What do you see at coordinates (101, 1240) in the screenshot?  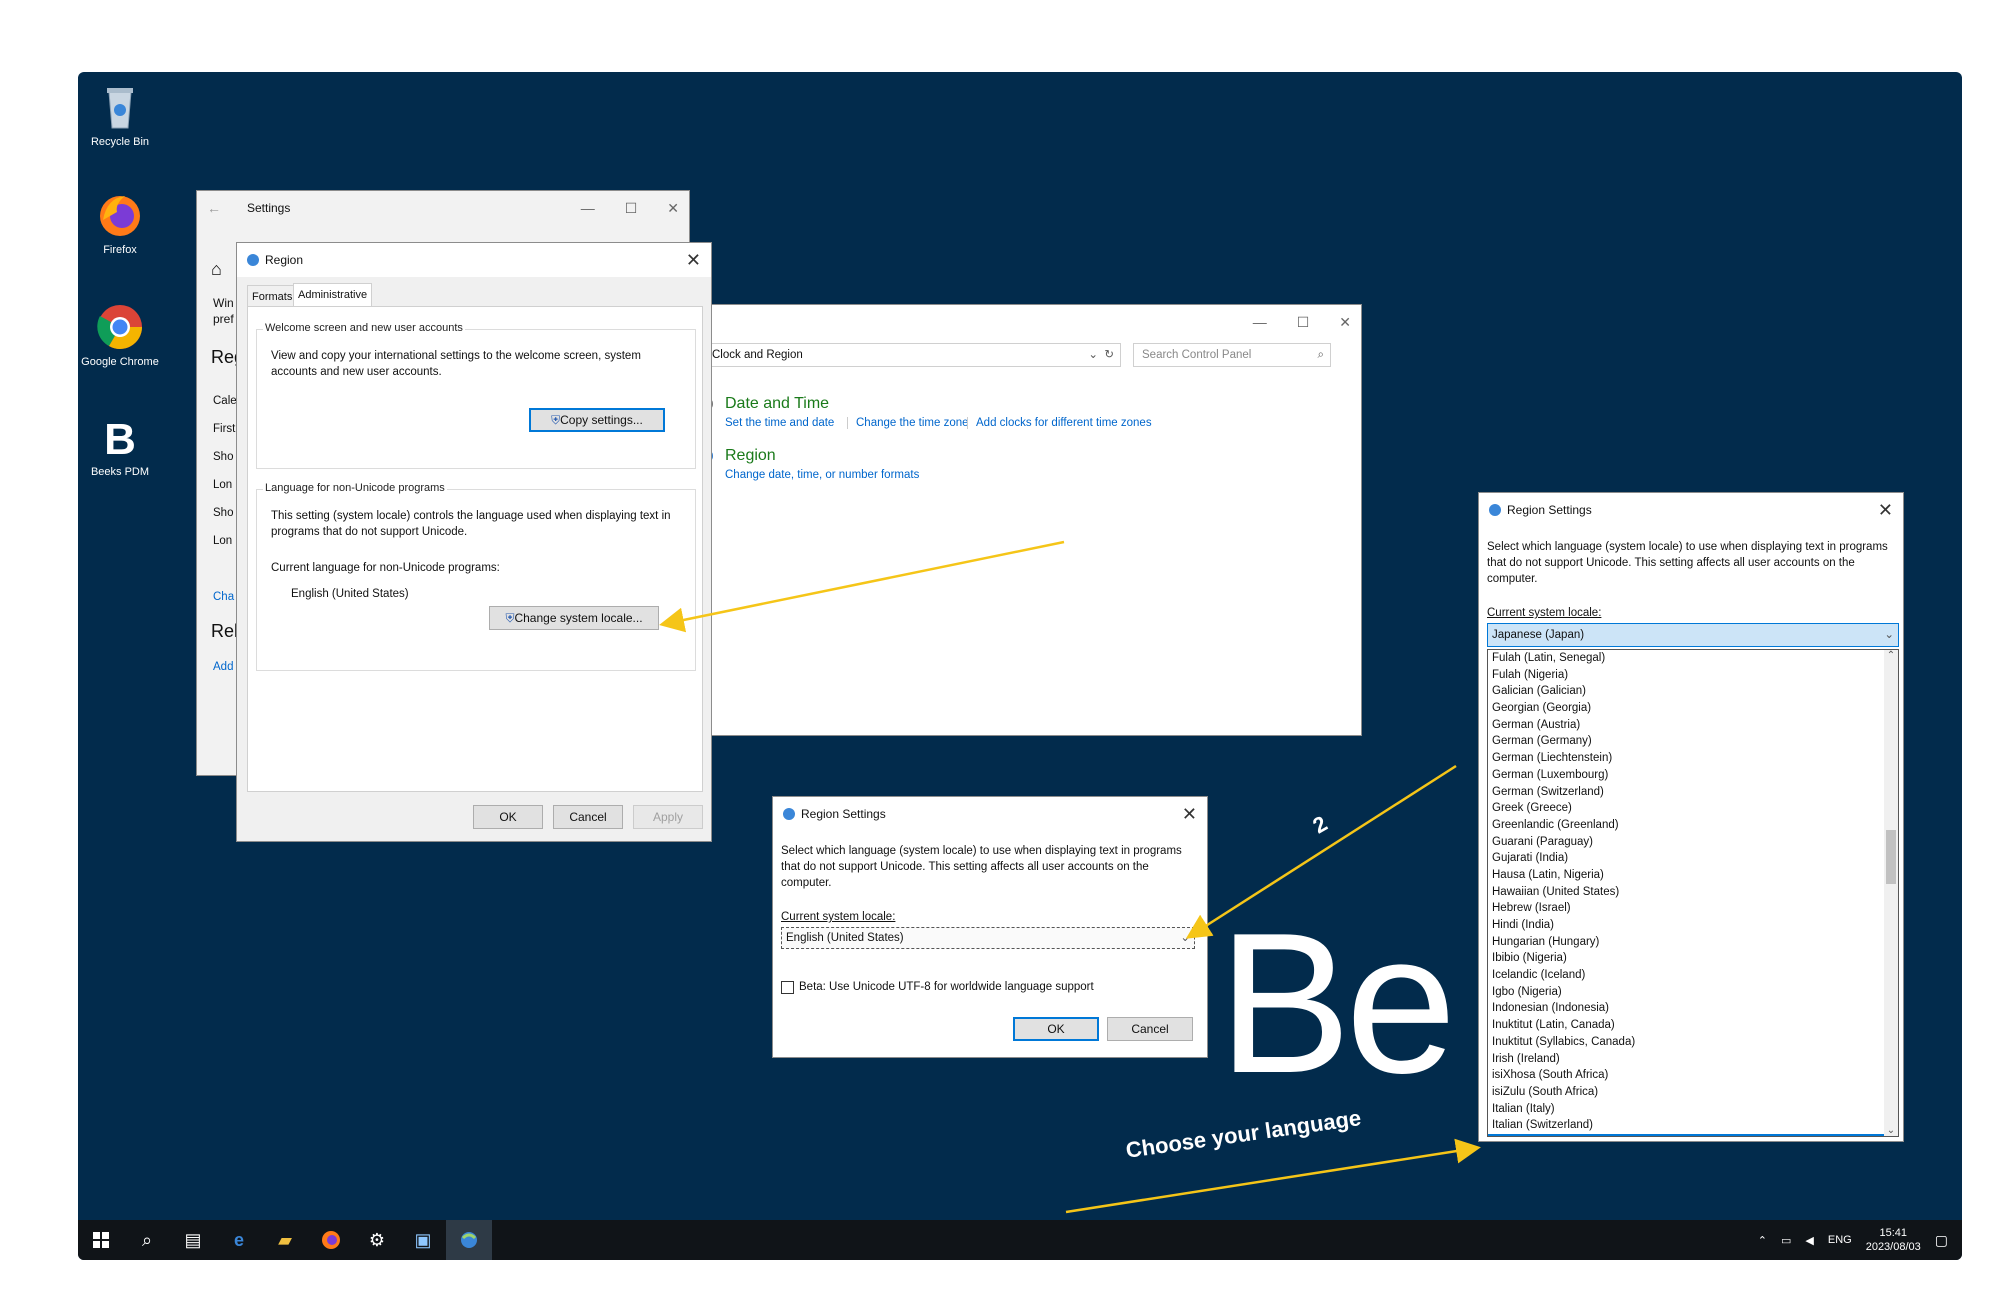 I see `windows-start-icon` at bounding box center [101, 1240].